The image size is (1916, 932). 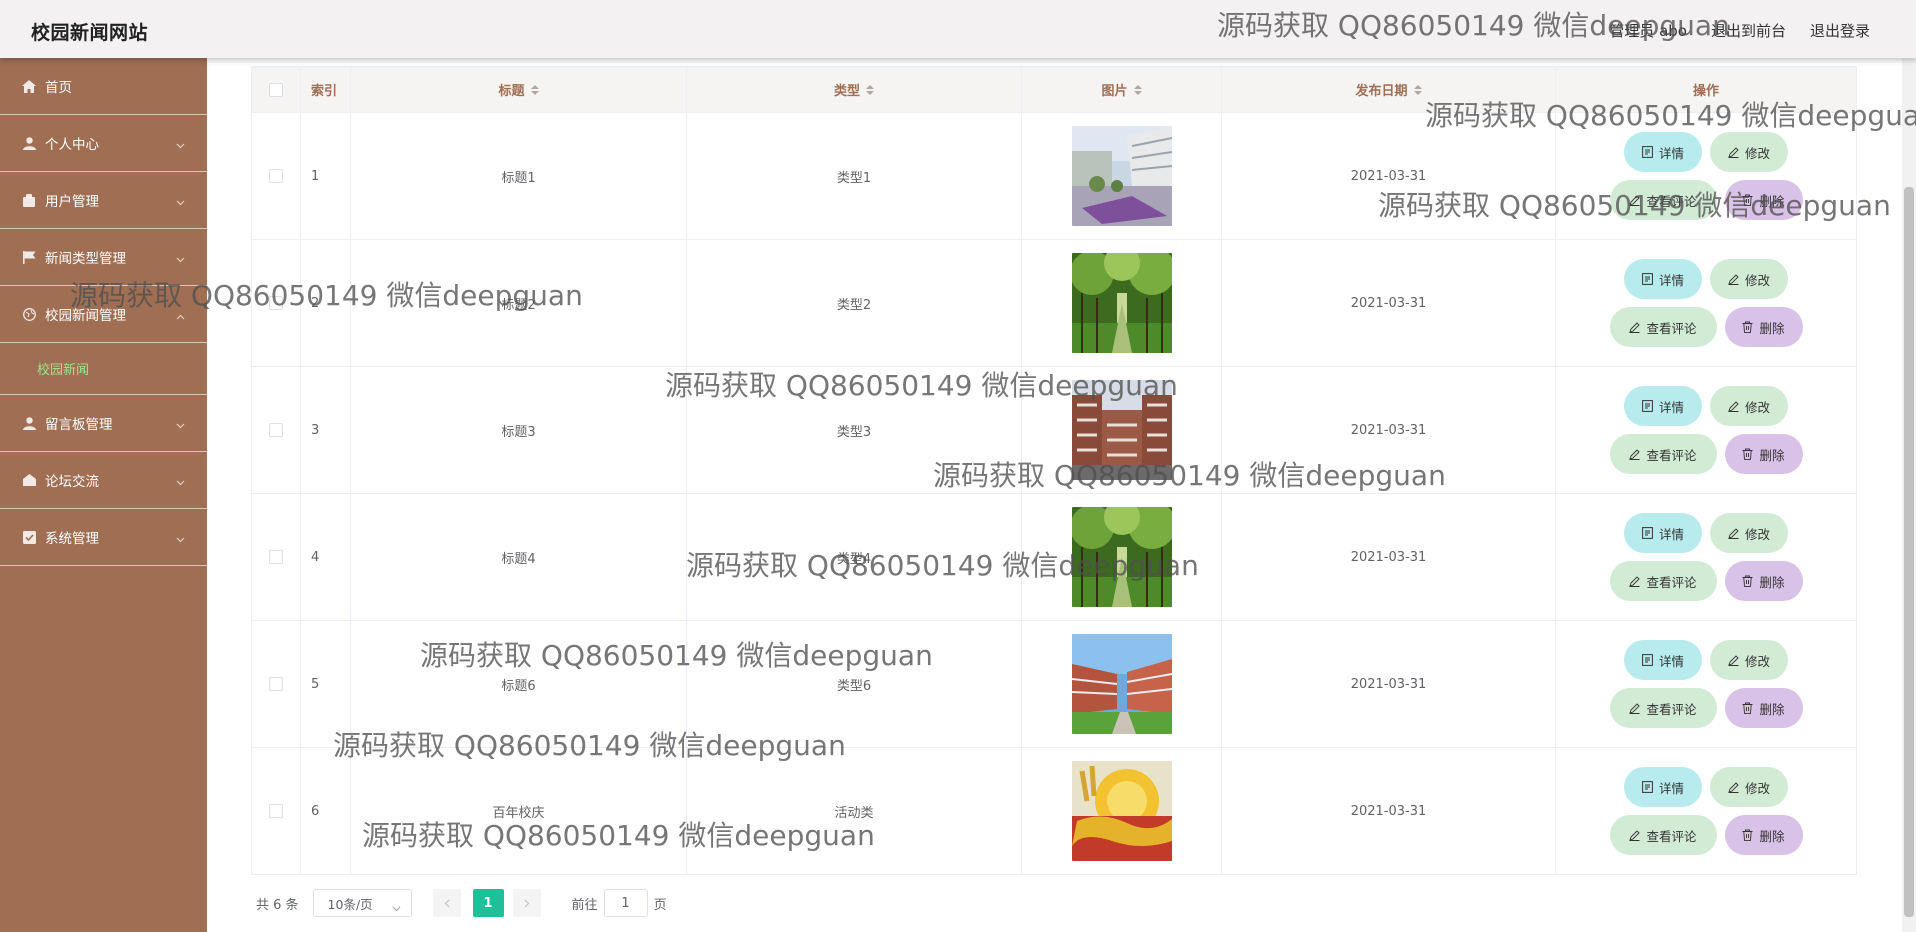 What do you see at coordinates (362, 903) in the screenshot?
I see `page-size-select: 10条/页` at bounding box center [362, 903].